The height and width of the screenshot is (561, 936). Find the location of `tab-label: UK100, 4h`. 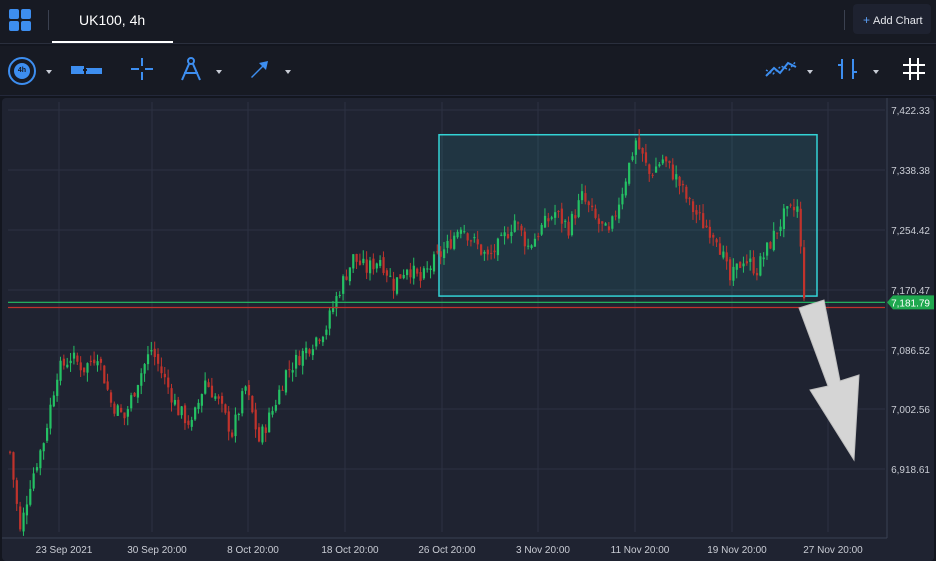

tab-label: UK100, 4h is located at coordinates (112, 20).